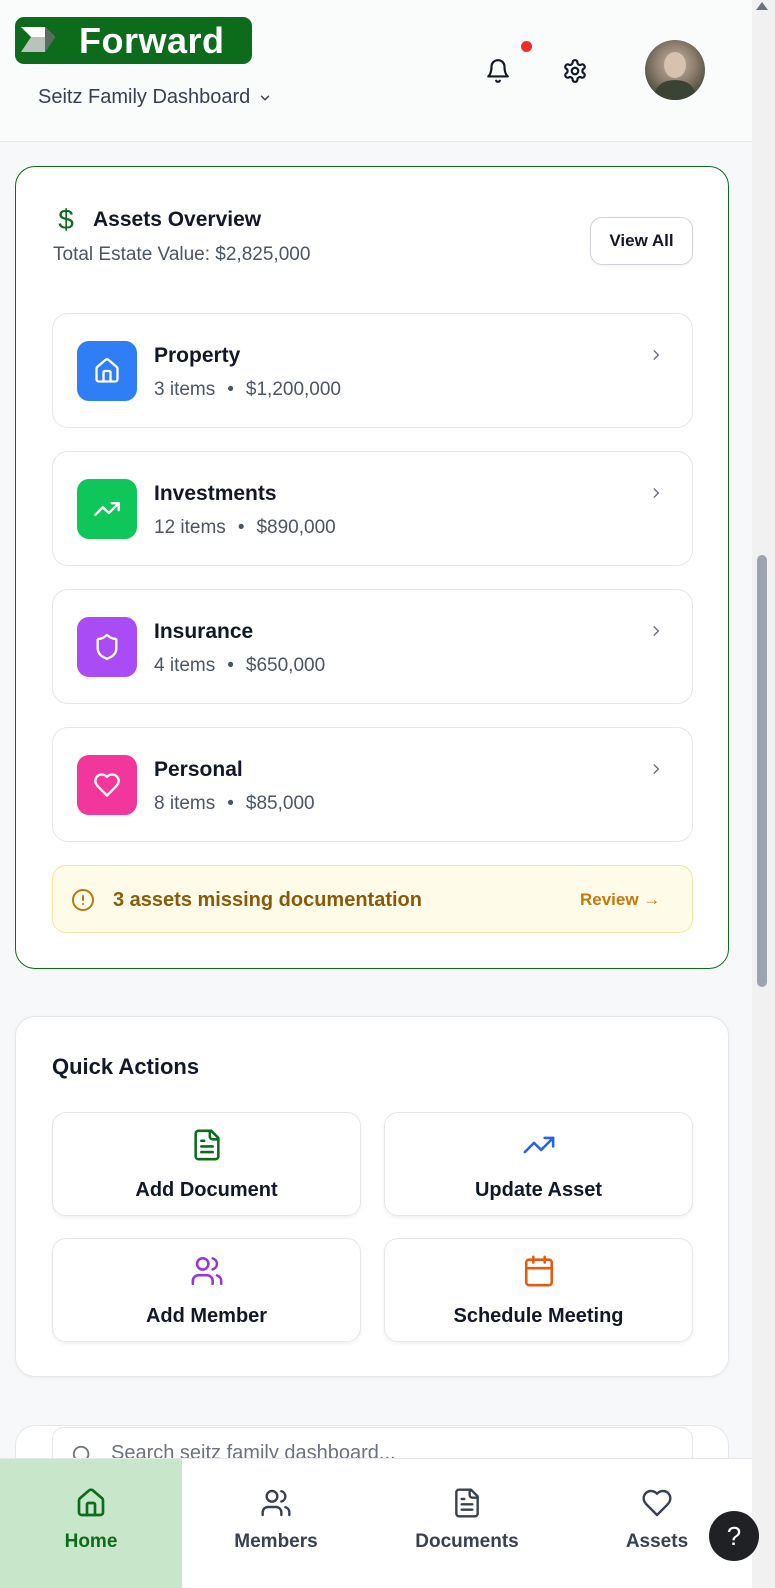 The height and width of the screenshot is (1588, 775). Describe the element at coordinates (267, 900) in the screenshot. I see `warning-text: 3 assets missing documentation` at that location.